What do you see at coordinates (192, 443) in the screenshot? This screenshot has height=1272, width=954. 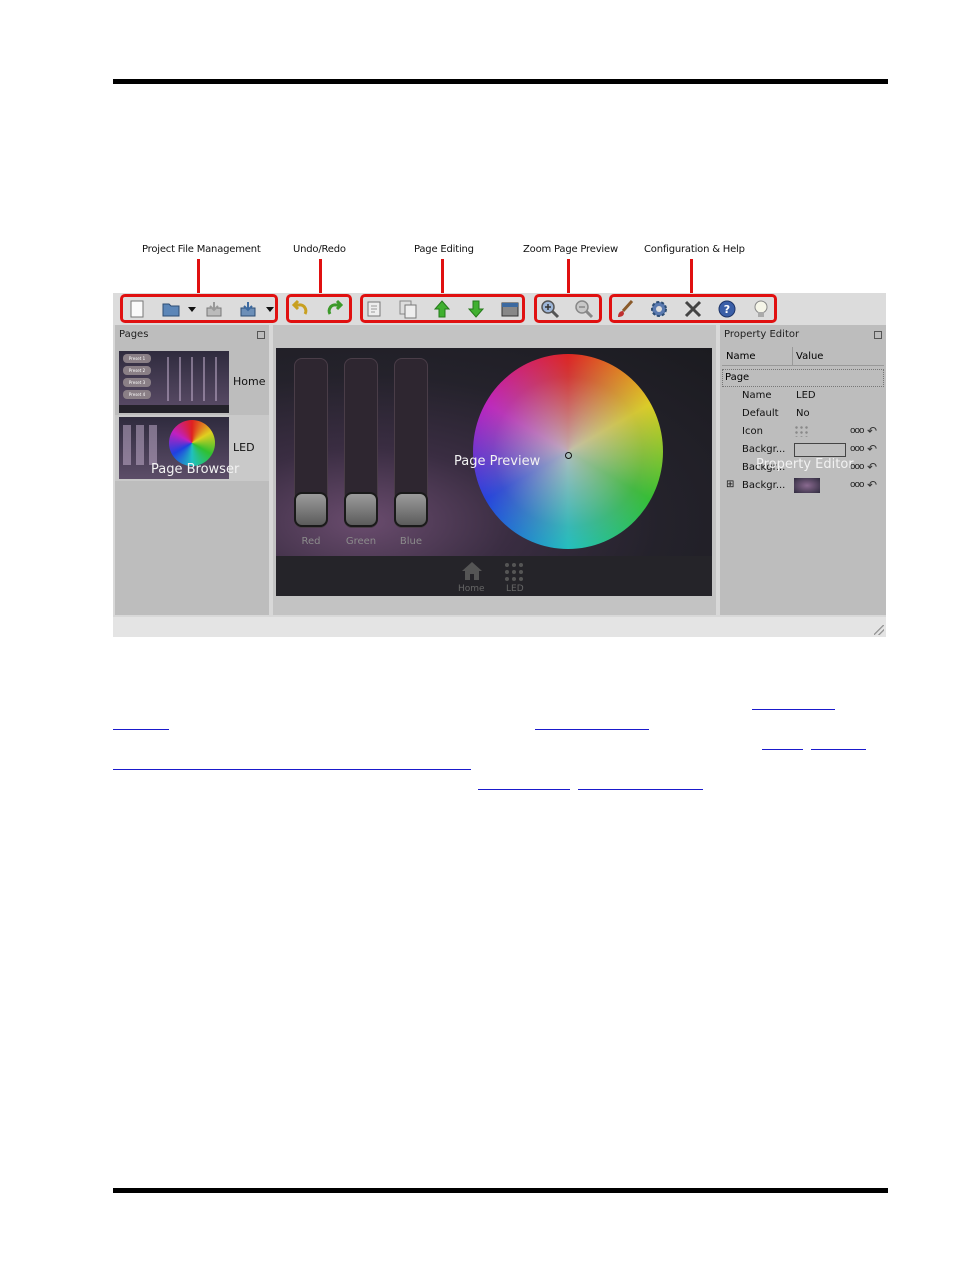 I see `thumb-color-wheel` at bounding box center [192, 443].